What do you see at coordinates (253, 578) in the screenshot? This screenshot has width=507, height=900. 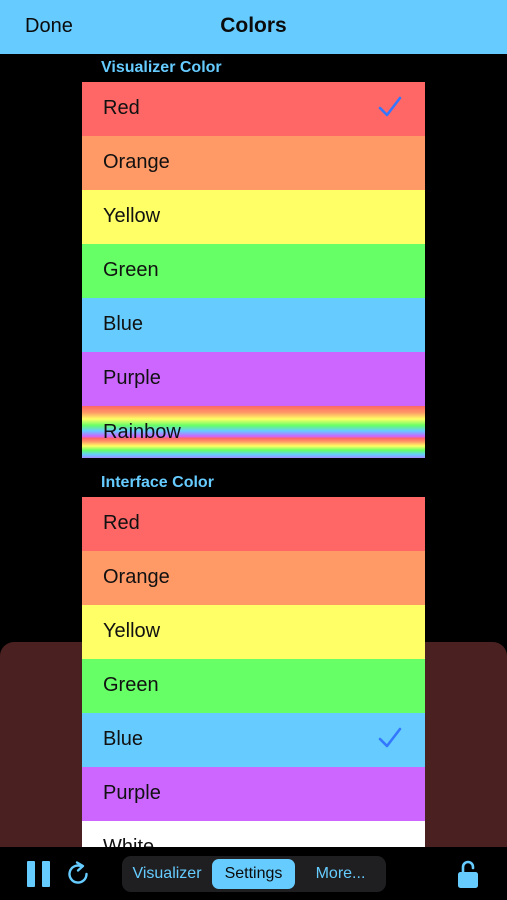 I see `interface-color-orange: Orange` at bounding box center [253, 578].